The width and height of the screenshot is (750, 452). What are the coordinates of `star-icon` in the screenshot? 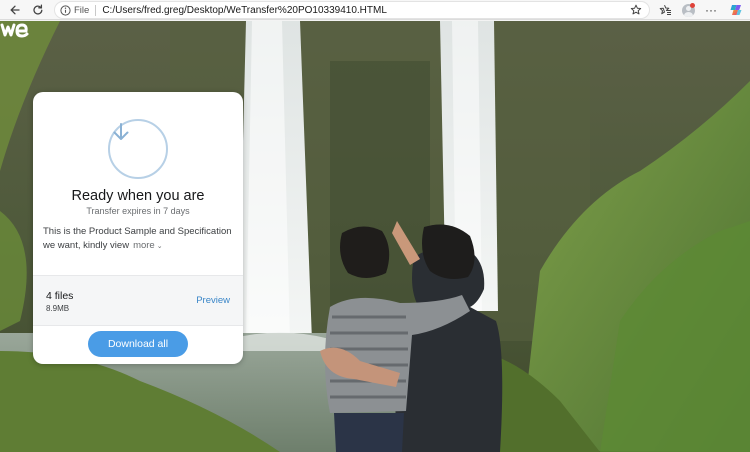 It's located at (636, 9).